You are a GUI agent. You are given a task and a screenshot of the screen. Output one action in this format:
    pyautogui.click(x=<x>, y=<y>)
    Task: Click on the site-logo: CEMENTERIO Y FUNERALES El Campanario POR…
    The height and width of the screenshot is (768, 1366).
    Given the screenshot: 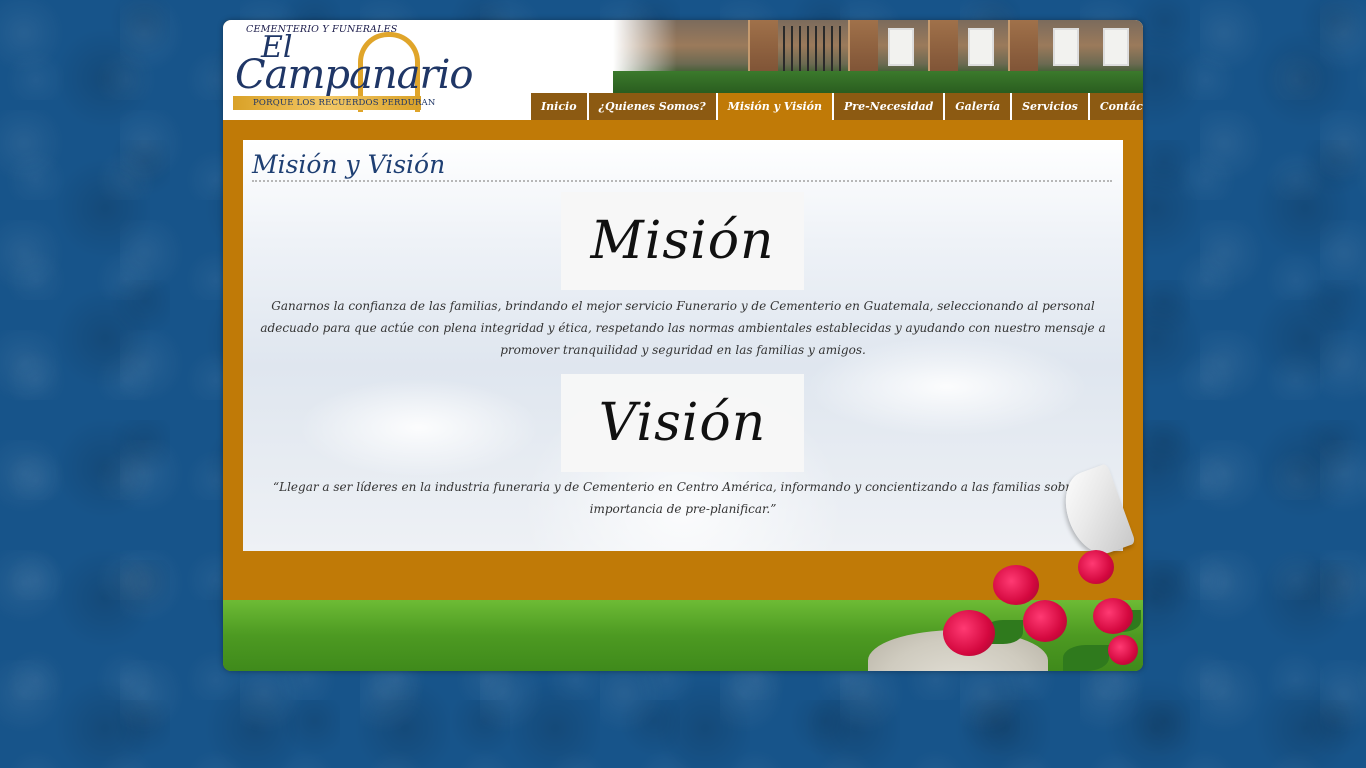 What is the action you would take?
    pyautogui.click(x=353, y=72)
    